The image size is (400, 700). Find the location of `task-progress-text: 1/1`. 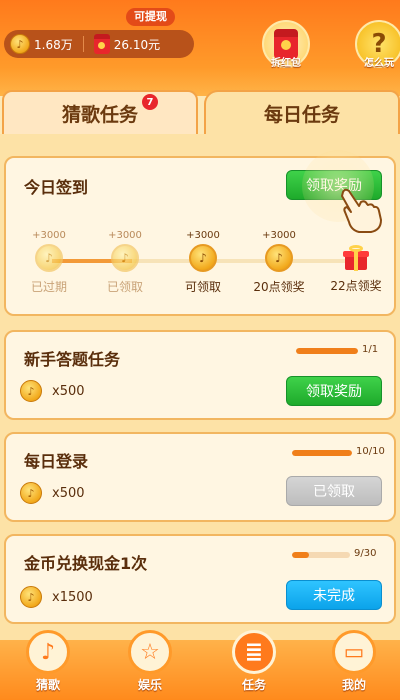

task-progress-text: 1/1 is located at coordinates (370, 349).